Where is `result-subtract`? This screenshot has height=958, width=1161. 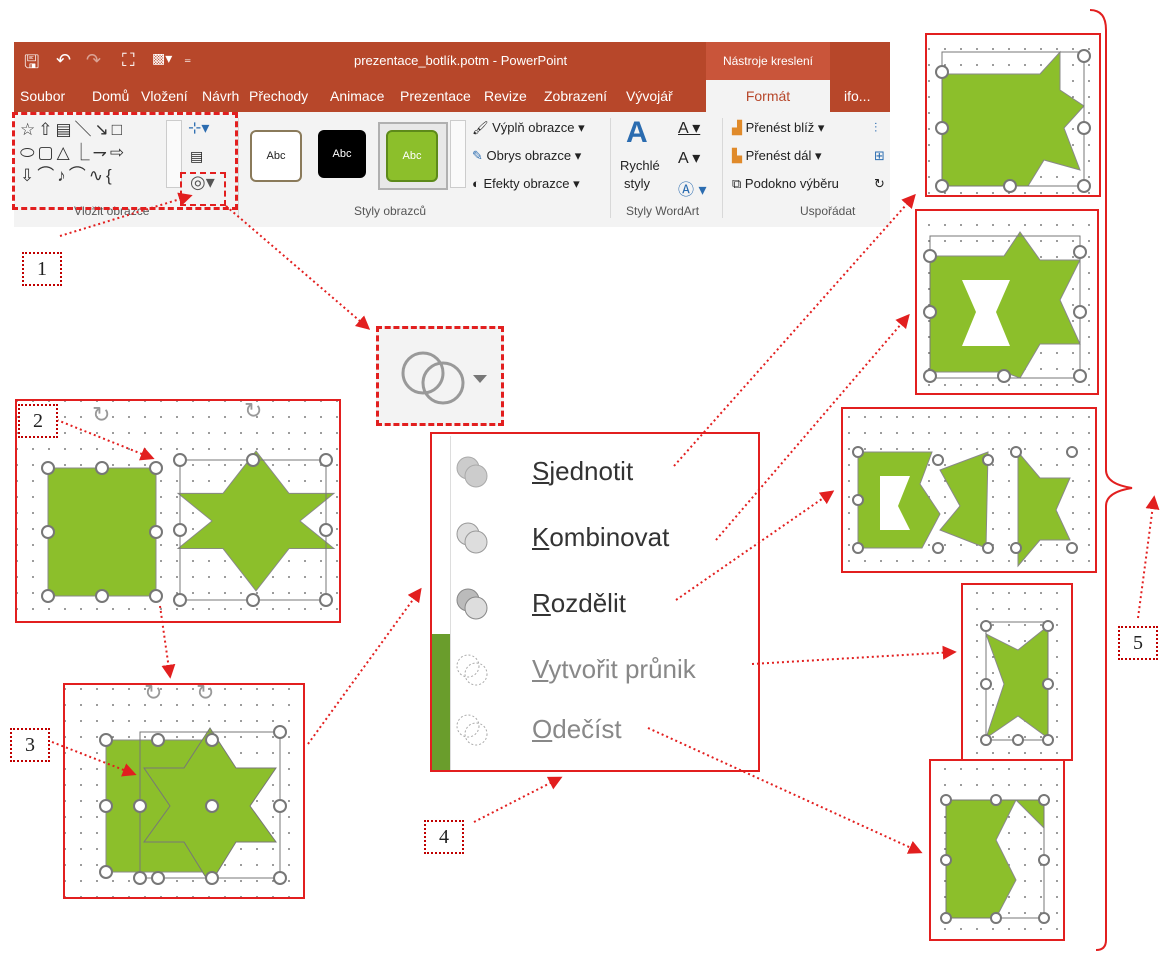 result-subtract is located at coordinates (997, 850).